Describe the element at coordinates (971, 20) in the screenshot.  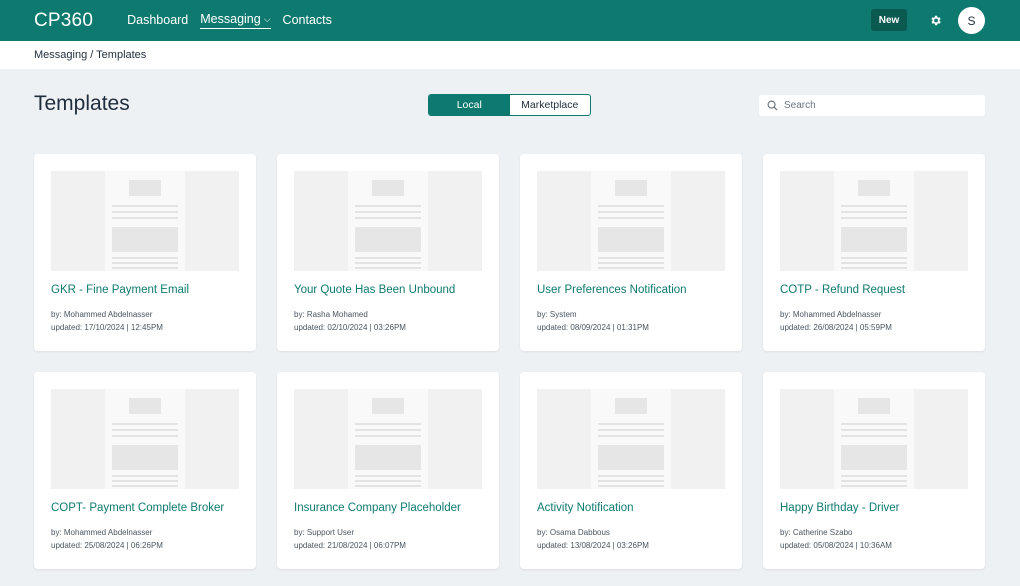
I see `avatar: S` at that location.